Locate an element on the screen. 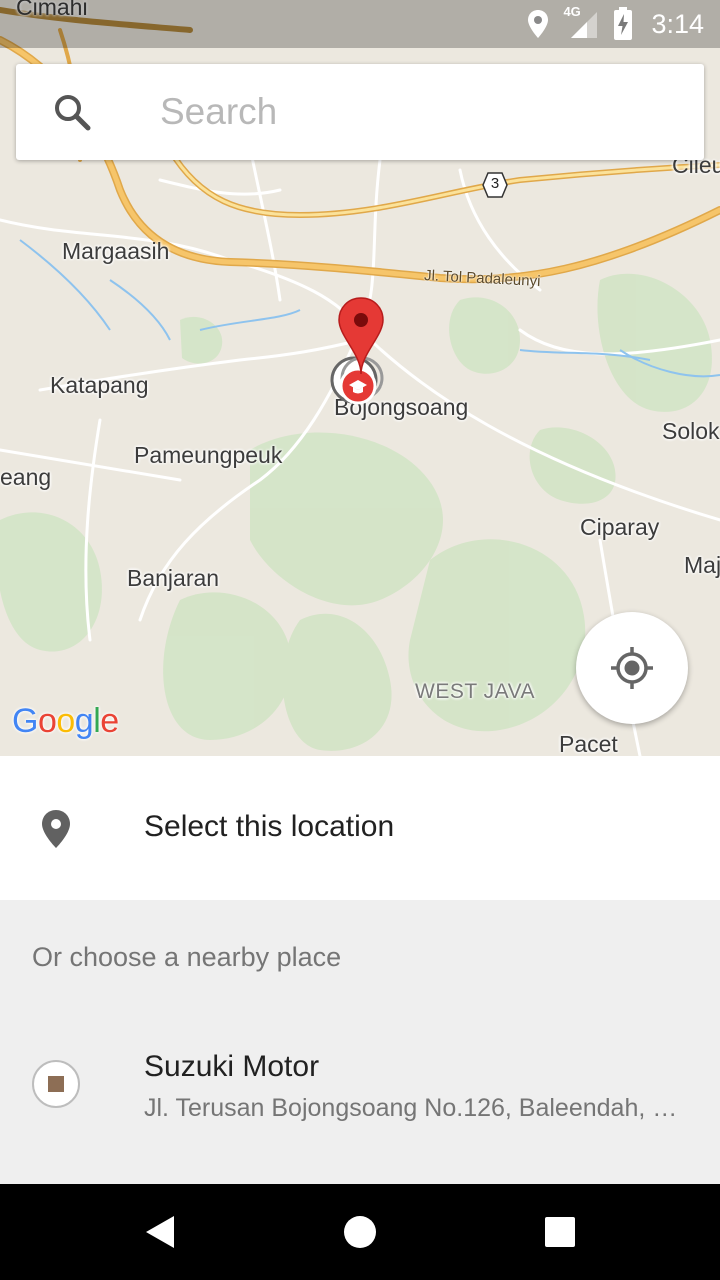  selected-location-pin-icon is located at coordinates (361, 336).